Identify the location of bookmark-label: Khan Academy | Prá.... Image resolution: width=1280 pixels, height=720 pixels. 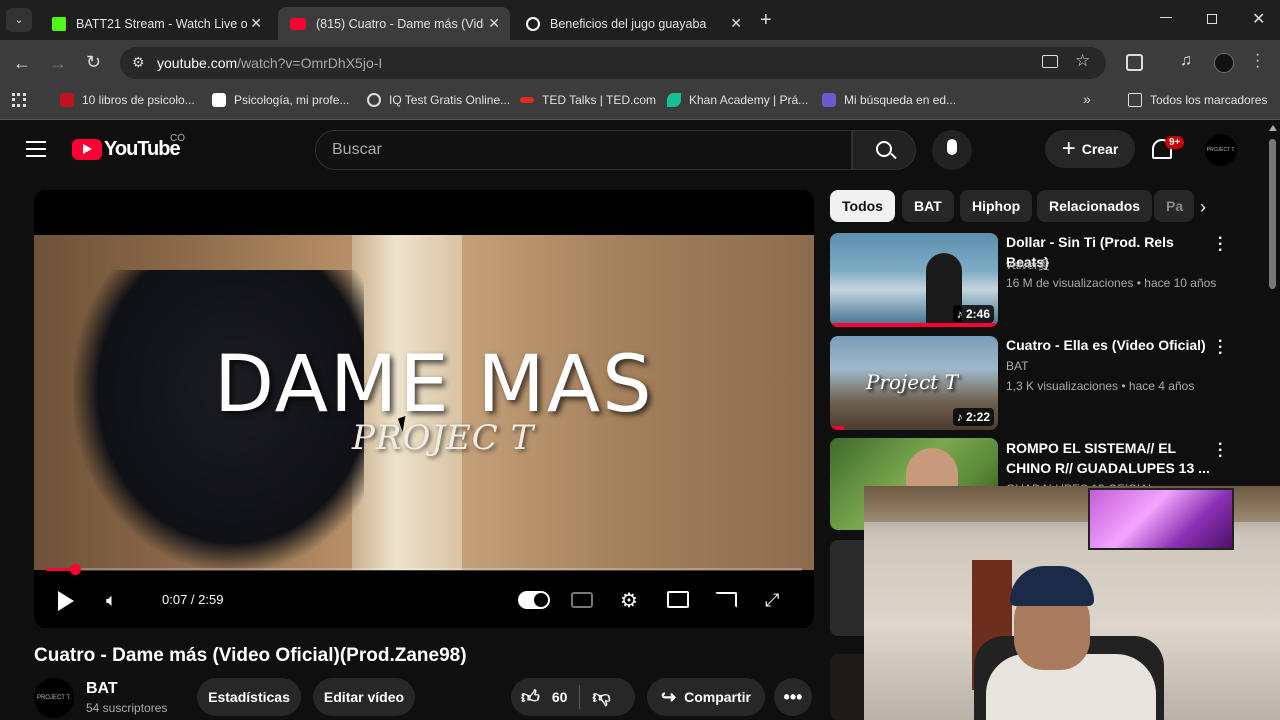
(749, 100).